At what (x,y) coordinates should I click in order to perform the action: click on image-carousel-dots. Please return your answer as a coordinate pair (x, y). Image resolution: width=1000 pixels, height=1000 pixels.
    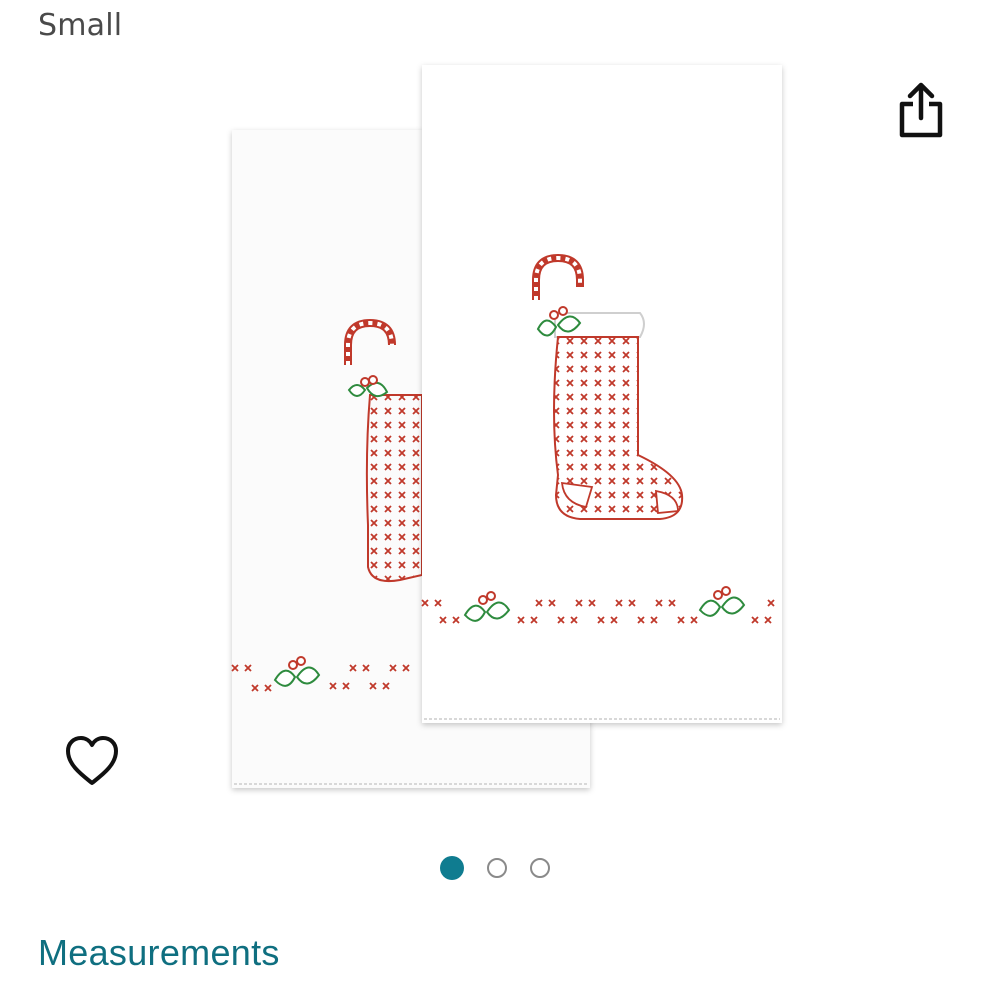
    Looking at the image, I should click on (495, 868).